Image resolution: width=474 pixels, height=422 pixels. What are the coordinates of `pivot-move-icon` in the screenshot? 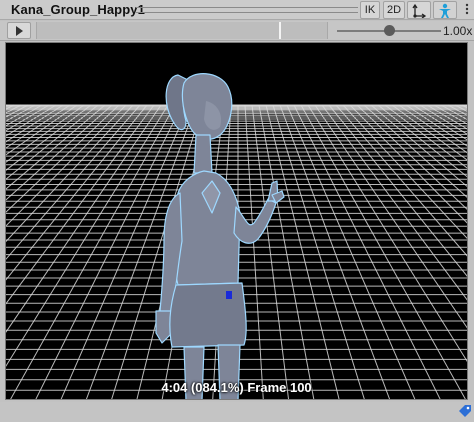 It's located at (419, 10).